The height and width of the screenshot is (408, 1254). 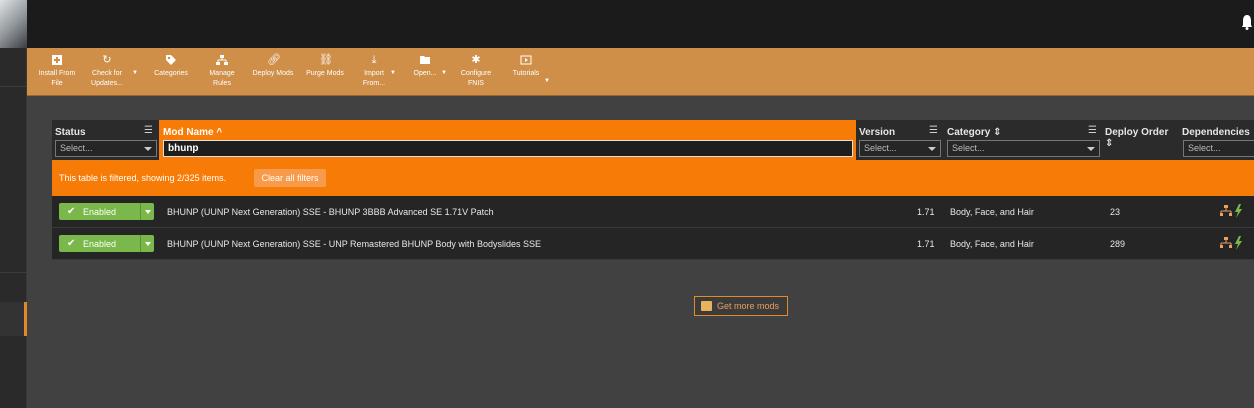 I want to click on configure-fnis-label: Configure FNIS, so click(x=476, y=78).